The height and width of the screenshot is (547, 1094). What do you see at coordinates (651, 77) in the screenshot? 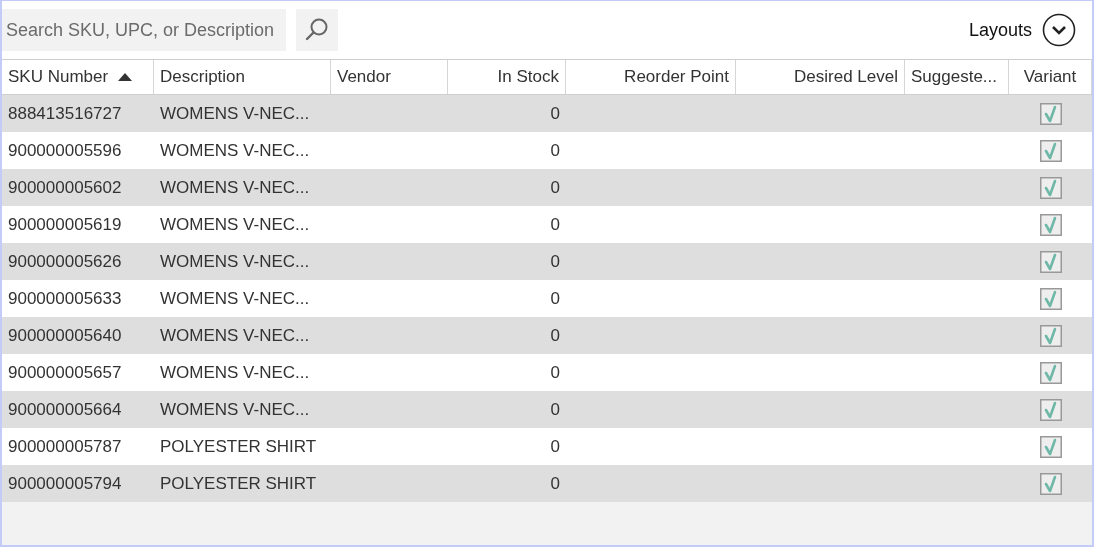
I see `column-header: Reorder Point` at bounding box center [651, 77].